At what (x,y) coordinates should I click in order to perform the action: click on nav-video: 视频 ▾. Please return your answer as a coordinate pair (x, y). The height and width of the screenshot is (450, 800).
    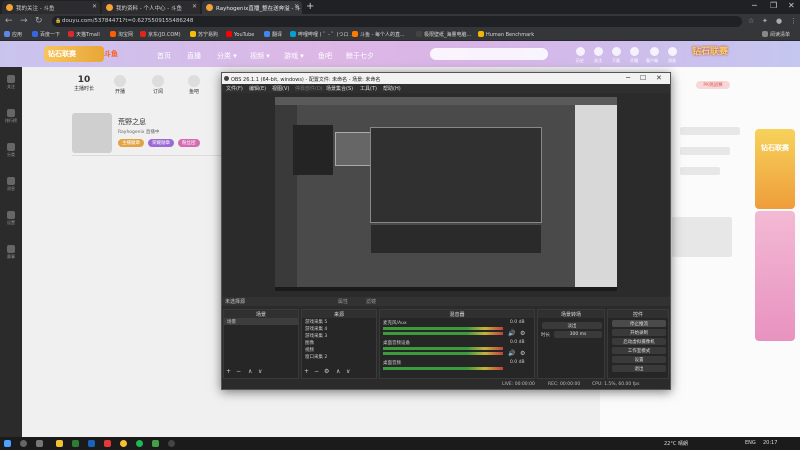
    Looking at the image, I should click on (260, 56).